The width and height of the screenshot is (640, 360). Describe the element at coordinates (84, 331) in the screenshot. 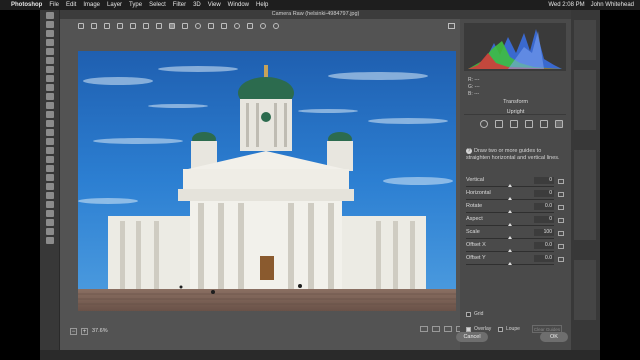

I see `zoom-in-button: +` at that location.